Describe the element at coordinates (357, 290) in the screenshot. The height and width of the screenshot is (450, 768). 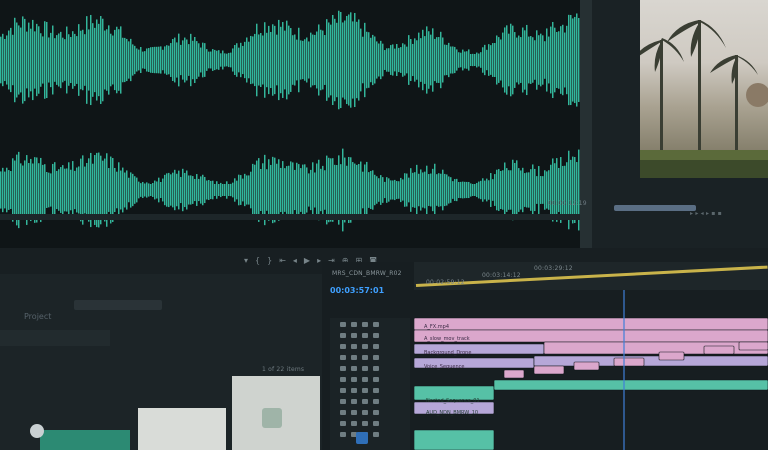
I see `current-timecode: 00:03:57:01` at that location.